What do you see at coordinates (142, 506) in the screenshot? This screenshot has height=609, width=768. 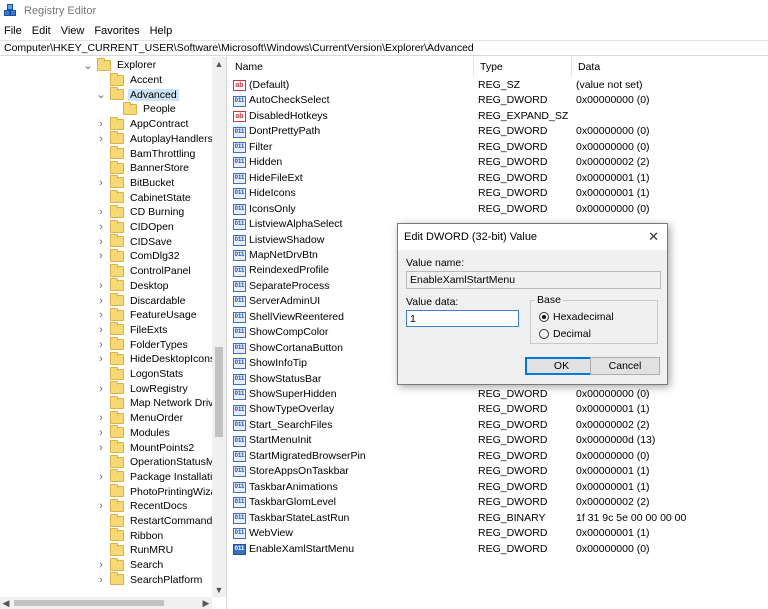 I see `tree-node: › RecentDocs` at bounding box center [142, 506].